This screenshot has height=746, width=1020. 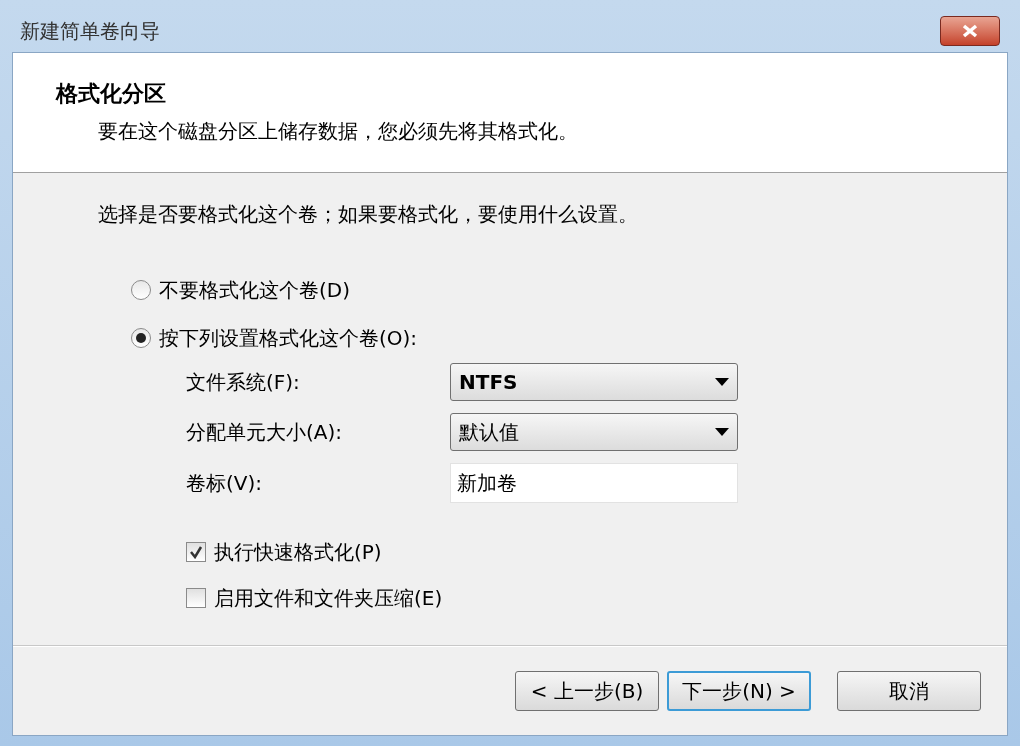 I want to click on instruction-text: 选择是否要格式化这个卷；如果要格式化，要使用什么设置。, so click(x=368, y=214).